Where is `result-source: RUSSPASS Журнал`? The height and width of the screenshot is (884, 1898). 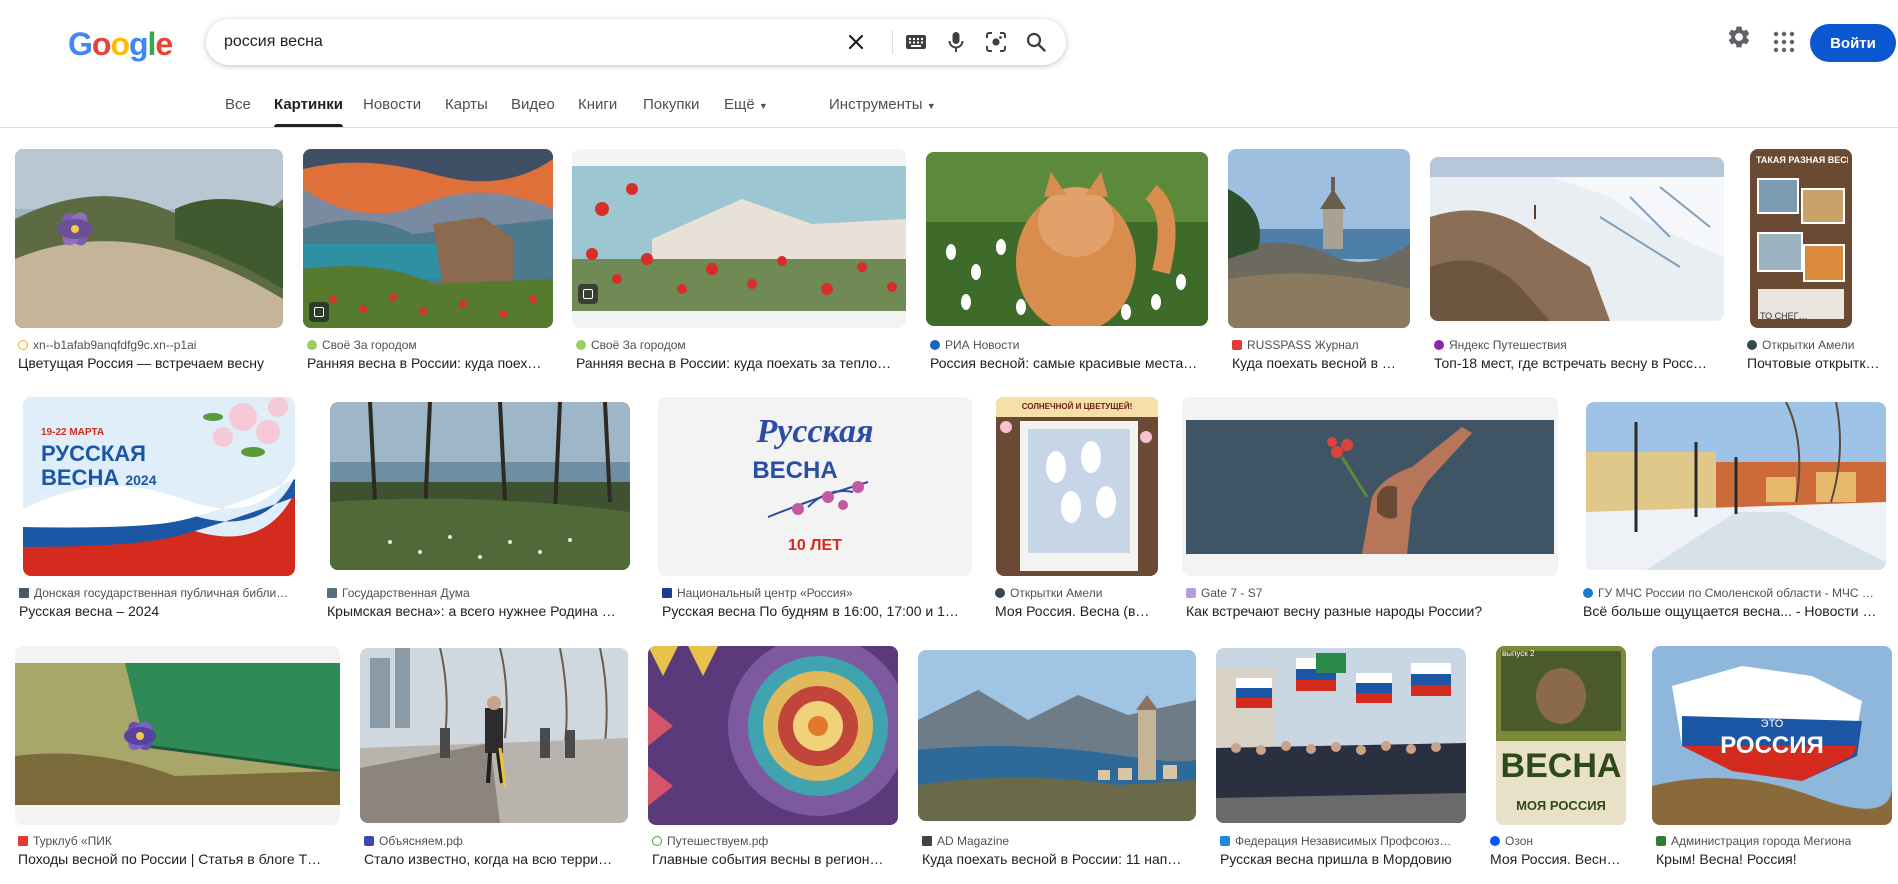 result-source: RUSSPASS Журнал is located at coordinates (1321, 345).